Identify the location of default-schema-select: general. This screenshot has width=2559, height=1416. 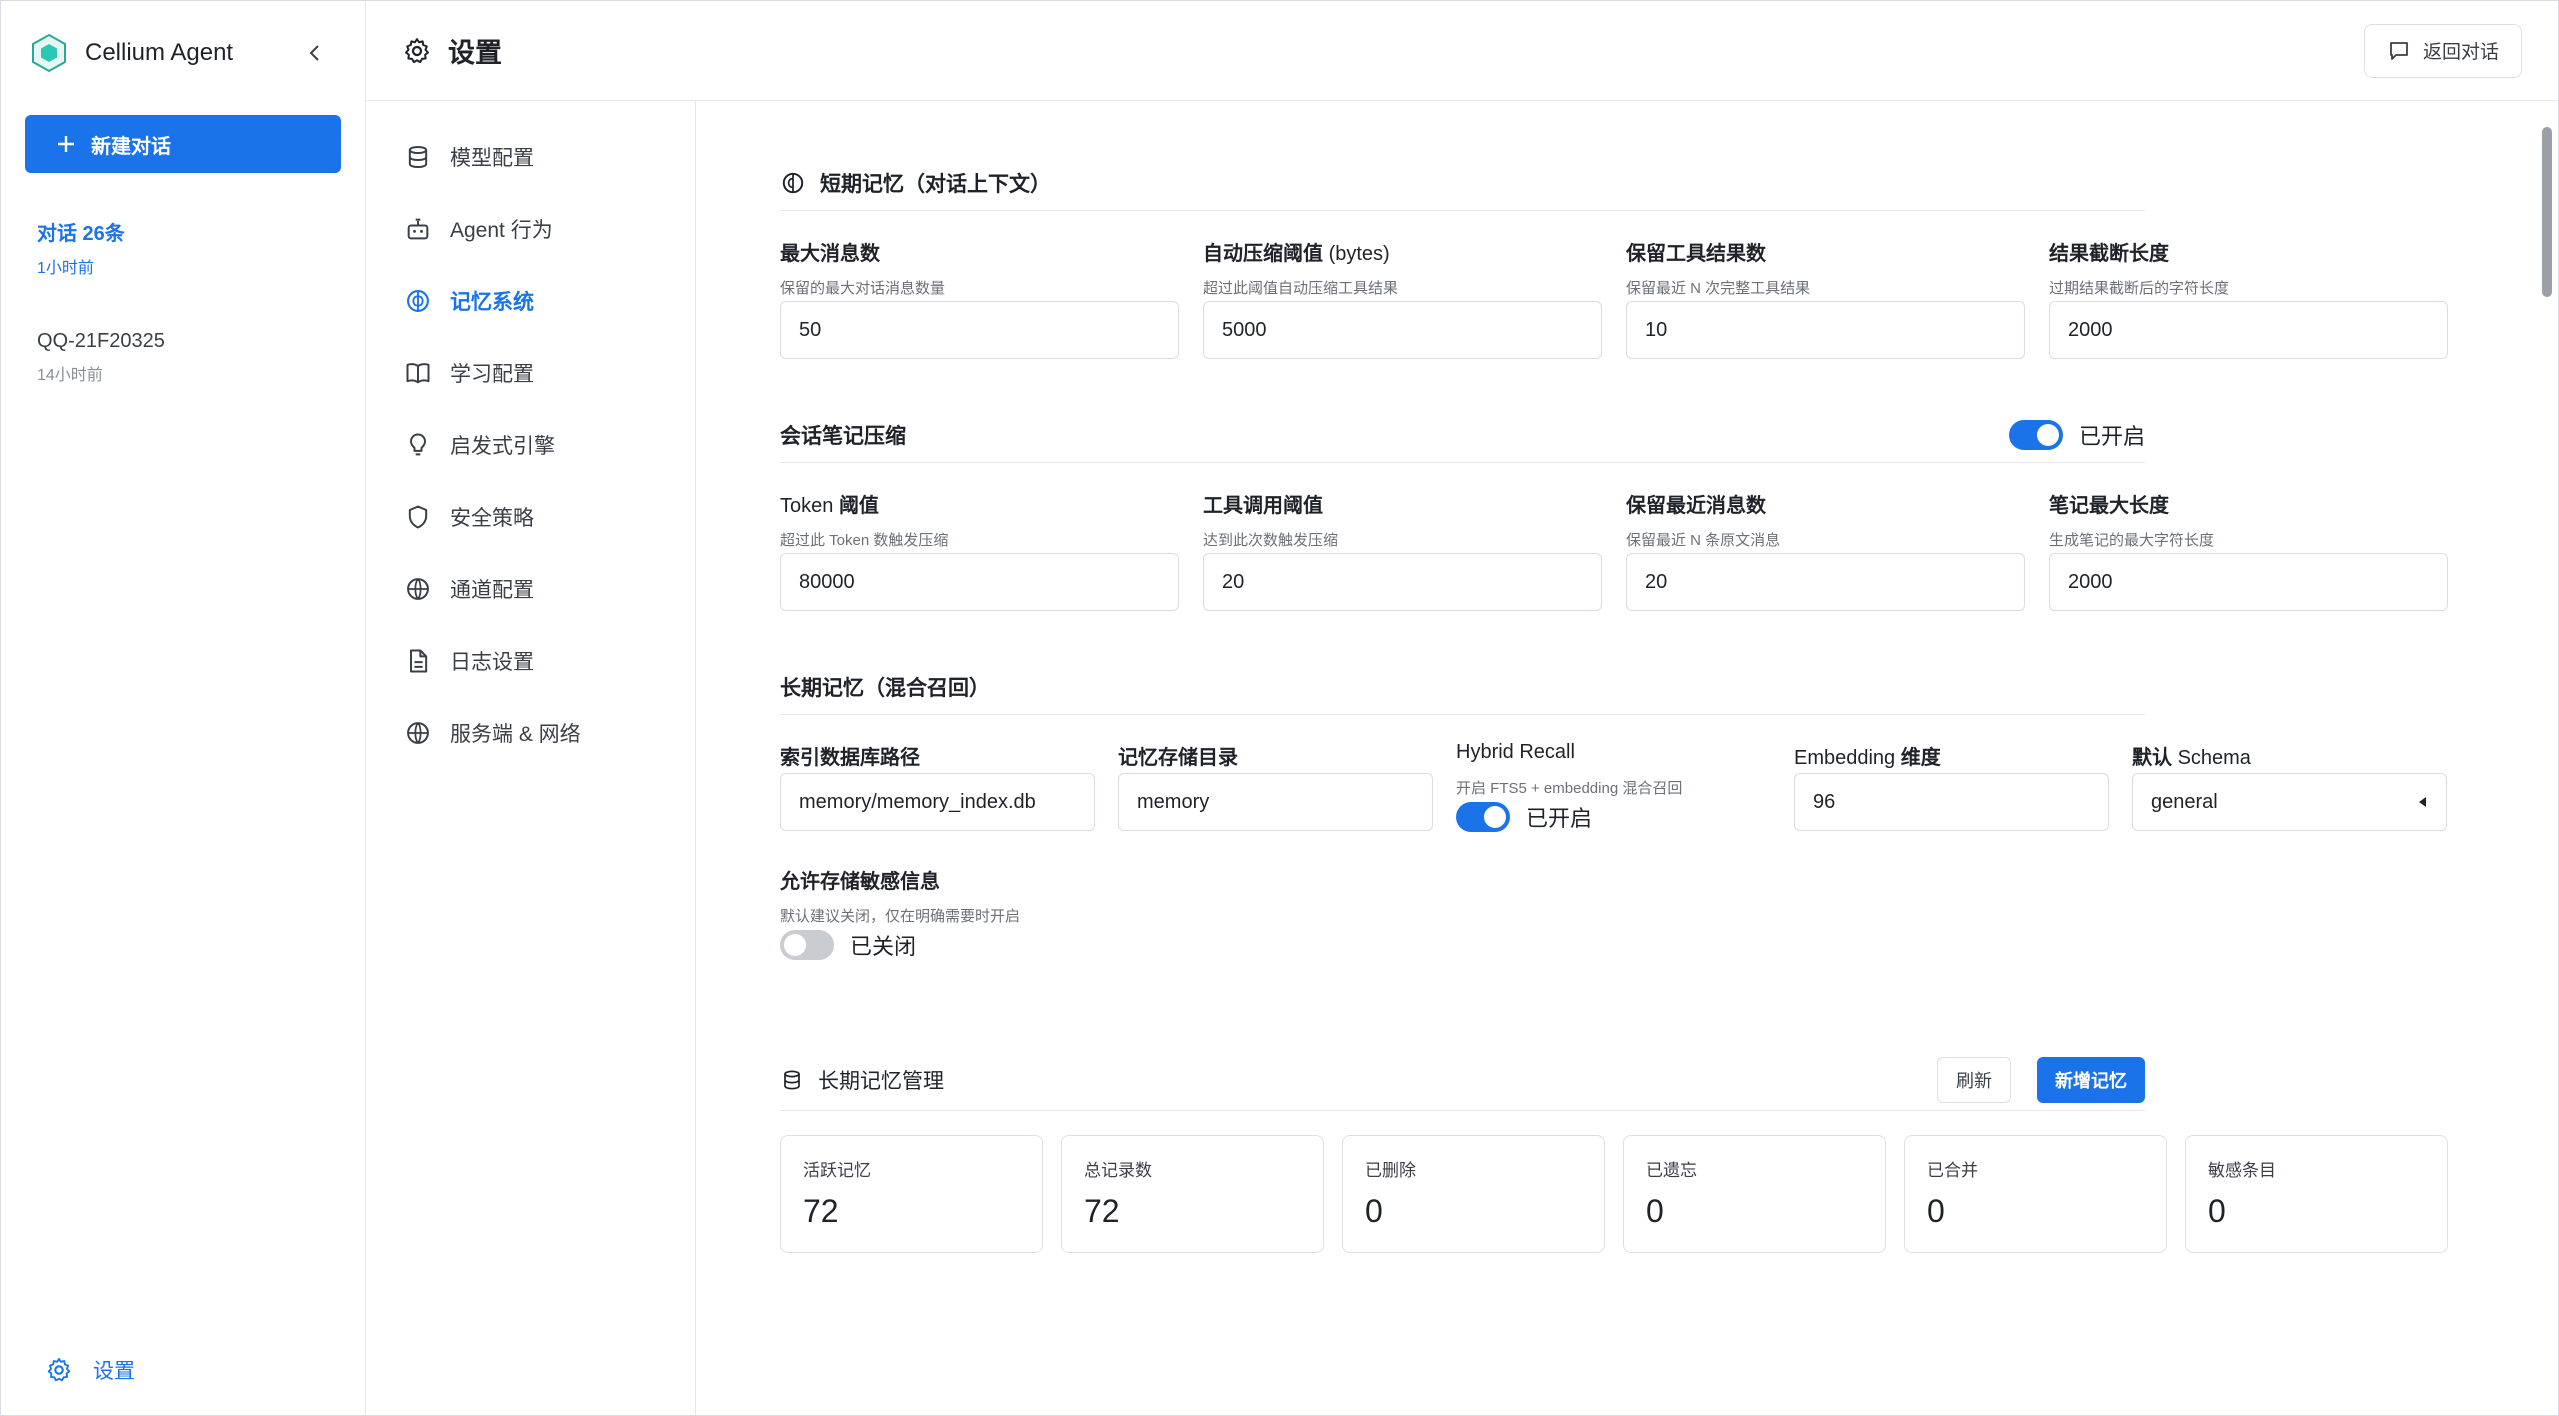
(2289, 802).